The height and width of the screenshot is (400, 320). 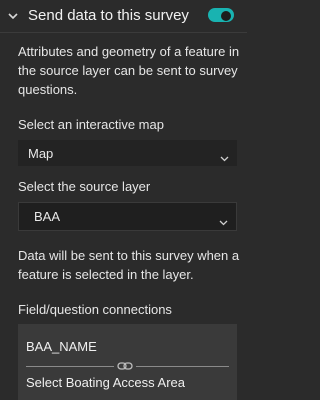 What do you see at coordinates (123, 32) in the screenshot?
I see `header-divider` at bounding box center [123, 32].